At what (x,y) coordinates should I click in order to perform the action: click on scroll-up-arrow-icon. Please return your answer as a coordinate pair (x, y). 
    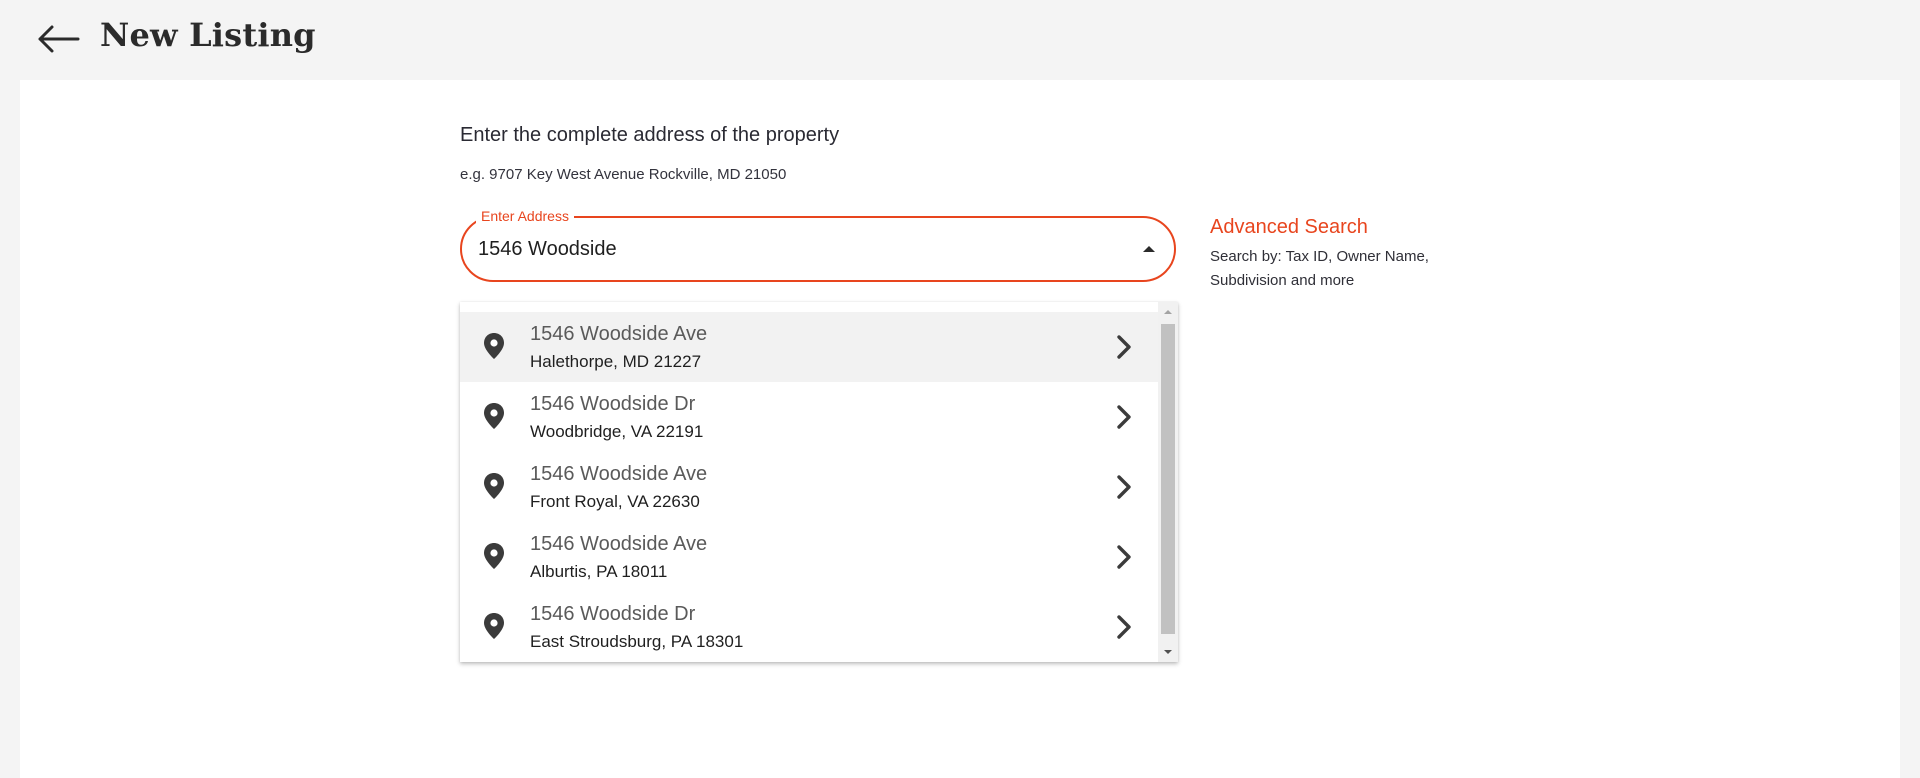
    Looking at the image, I should click on (1168, 312).